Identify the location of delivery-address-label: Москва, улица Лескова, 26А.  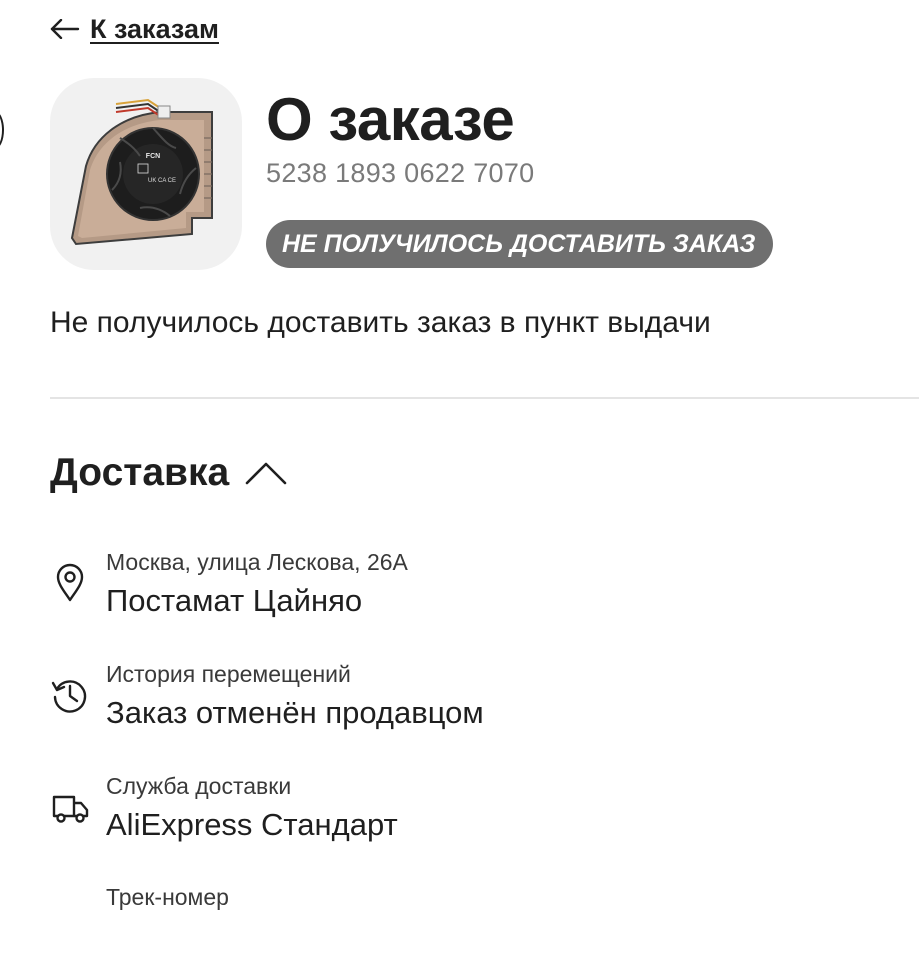
(257, 562).